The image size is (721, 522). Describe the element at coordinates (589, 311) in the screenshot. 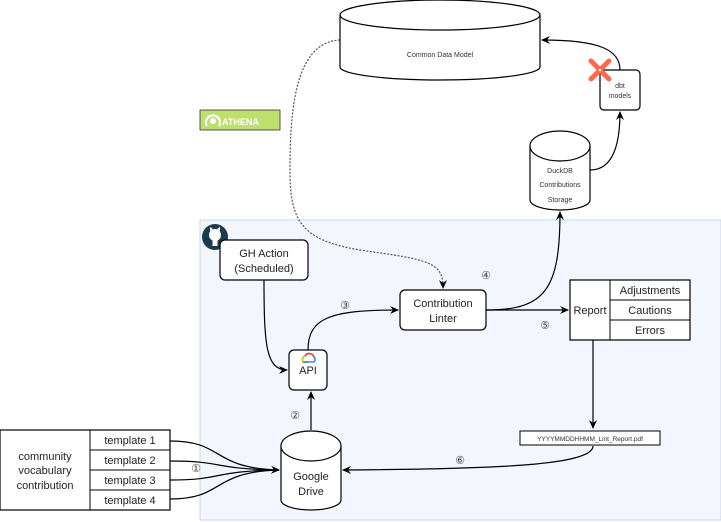

I see `report-label: Report` at that location.